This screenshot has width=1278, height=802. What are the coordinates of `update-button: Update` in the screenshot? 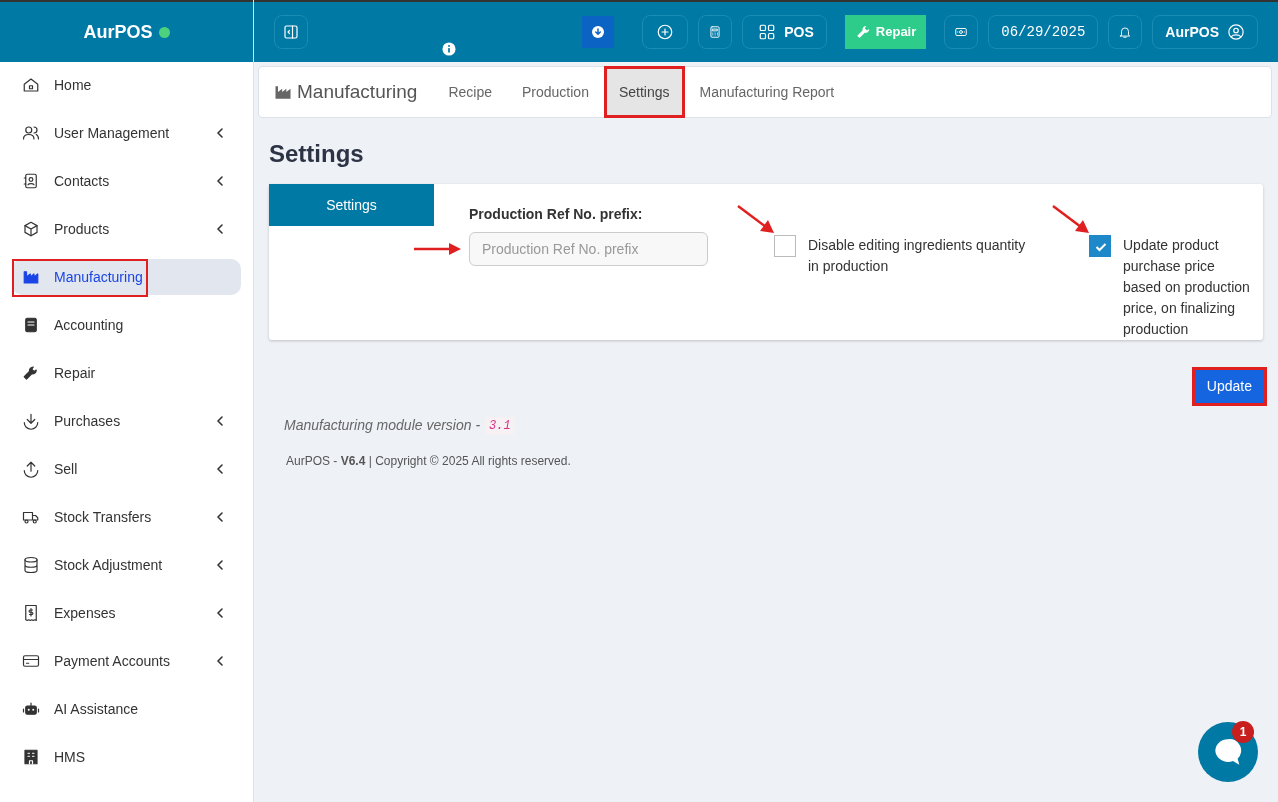 It's located at (1229, 386).